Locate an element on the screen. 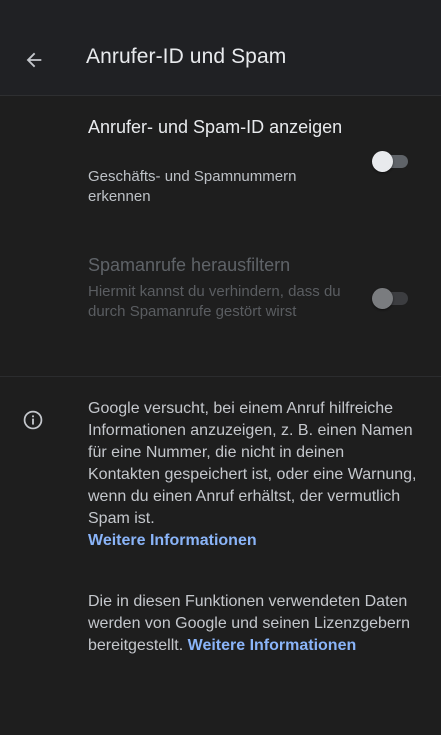 Image resolution: width=441 pixels, height=735 pixels. app-bar: Anrufer-ID und Spam is located at coordinates (220, 48).